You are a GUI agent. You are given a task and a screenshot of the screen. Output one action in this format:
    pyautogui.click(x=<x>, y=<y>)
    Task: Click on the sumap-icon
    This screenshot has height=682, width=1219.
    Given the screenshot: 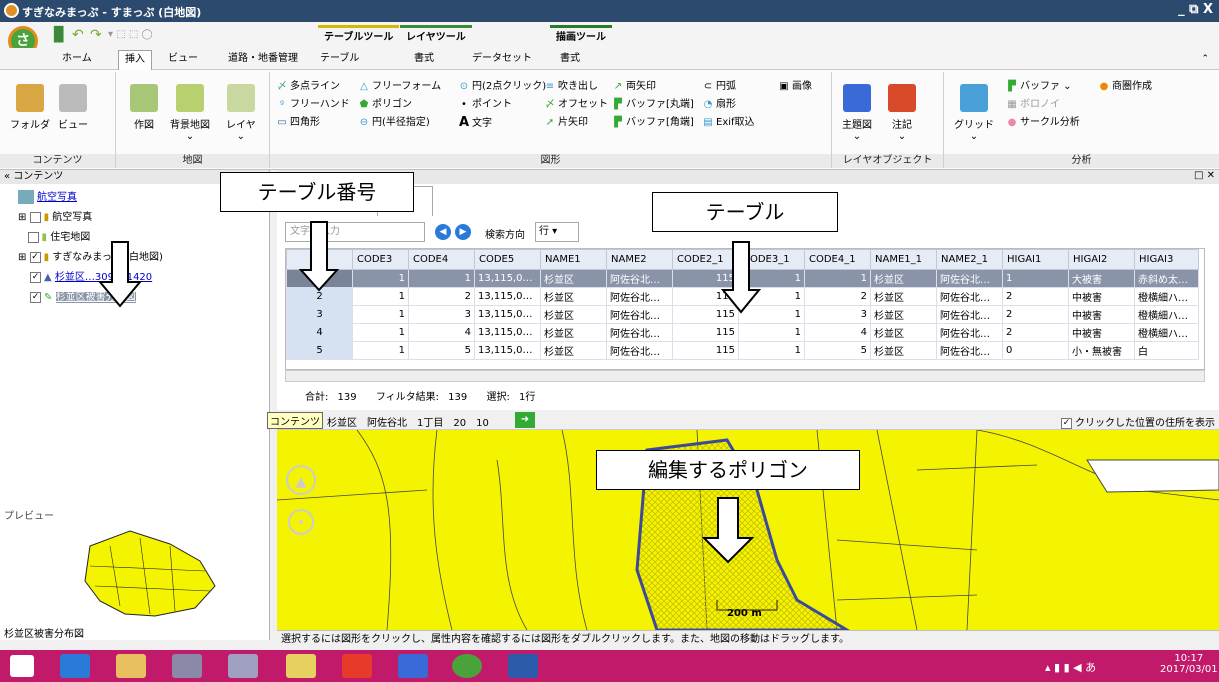 What is the action you would take?
    pyautogui.click(x=467, y=666)
    